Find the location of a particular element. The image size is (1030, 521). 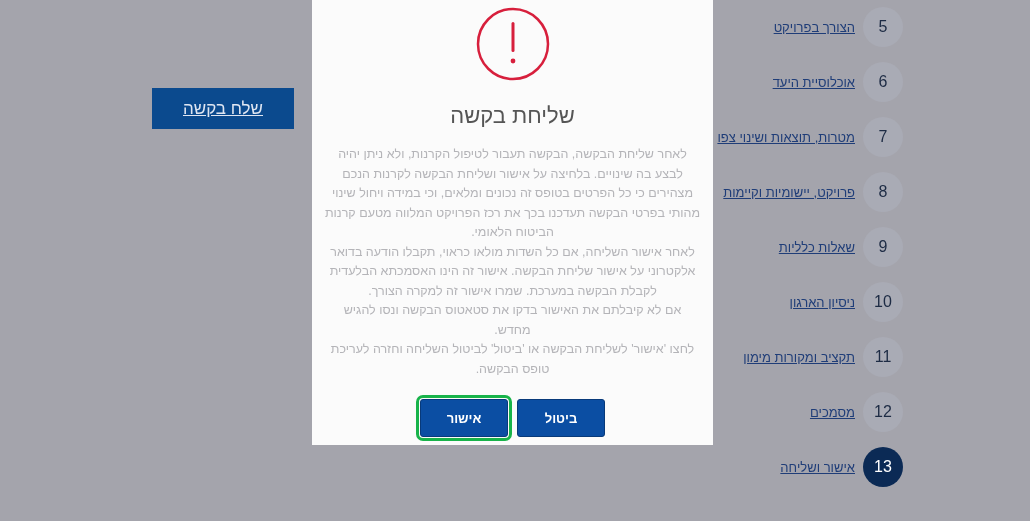

dialog-title: שליחת בקשה is located at coordinates (512, 116).